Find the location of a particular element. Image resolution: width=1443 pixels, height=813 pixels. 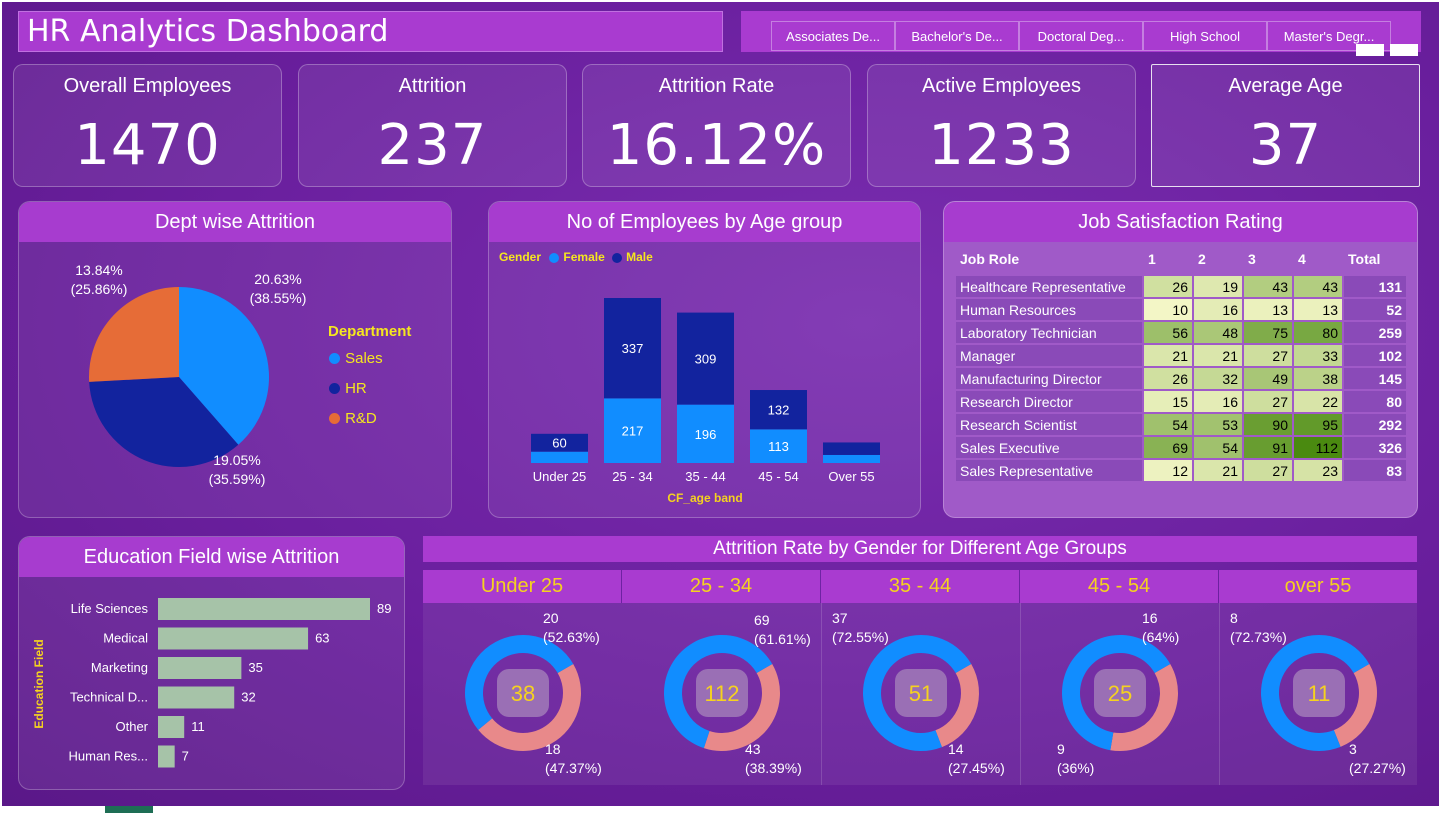

kpi-card-overall-employees: Overall Employees 1470 is located at coordinates (147, 125).